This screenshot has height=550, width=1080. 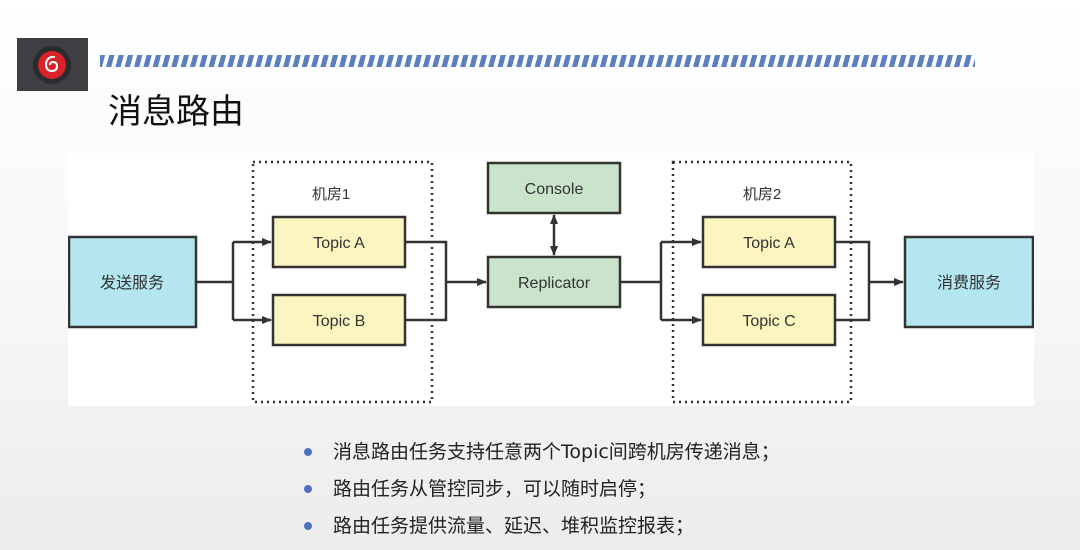 What do you see at coordinates (537, 61) in the screenshot?
I see `header-stripe` at bounding box center [537, 61].